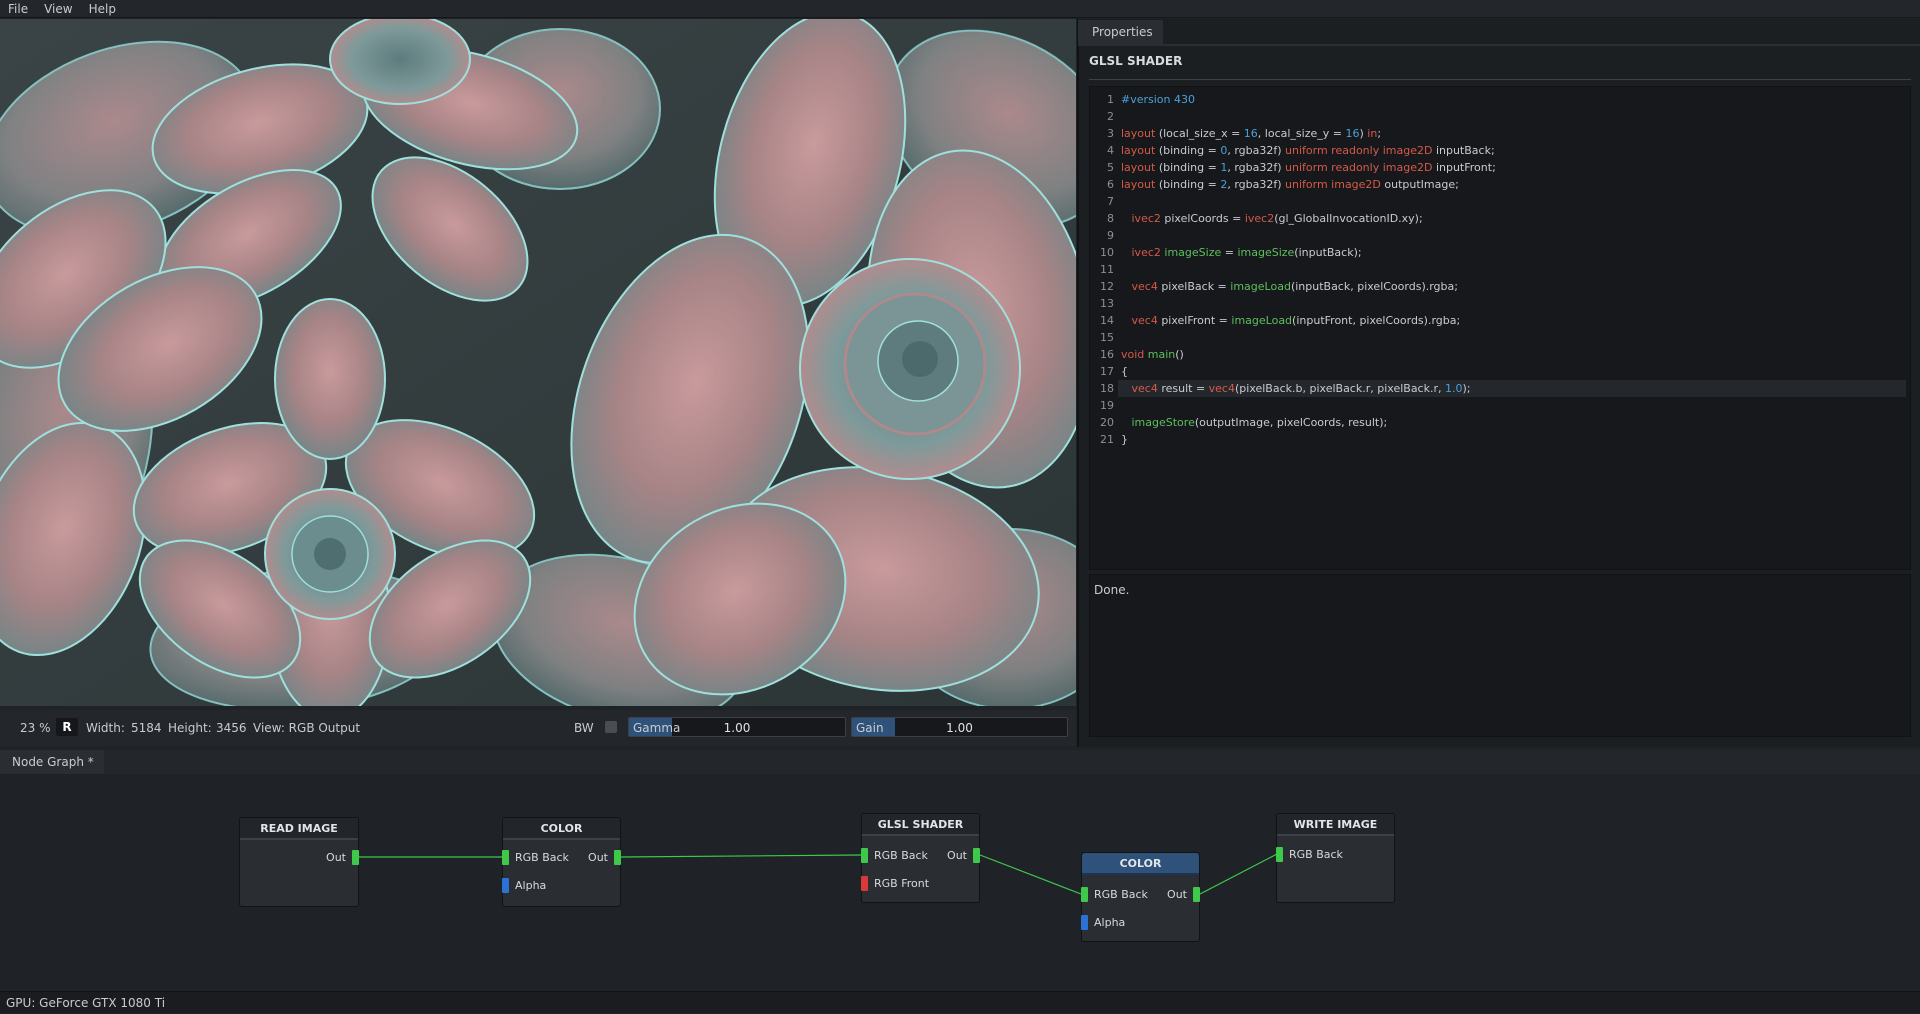 The image size is (1920, 1014). Describe the element at coordinates (1107, 303) in the screenshot. I see `line-number: 13` at that location.